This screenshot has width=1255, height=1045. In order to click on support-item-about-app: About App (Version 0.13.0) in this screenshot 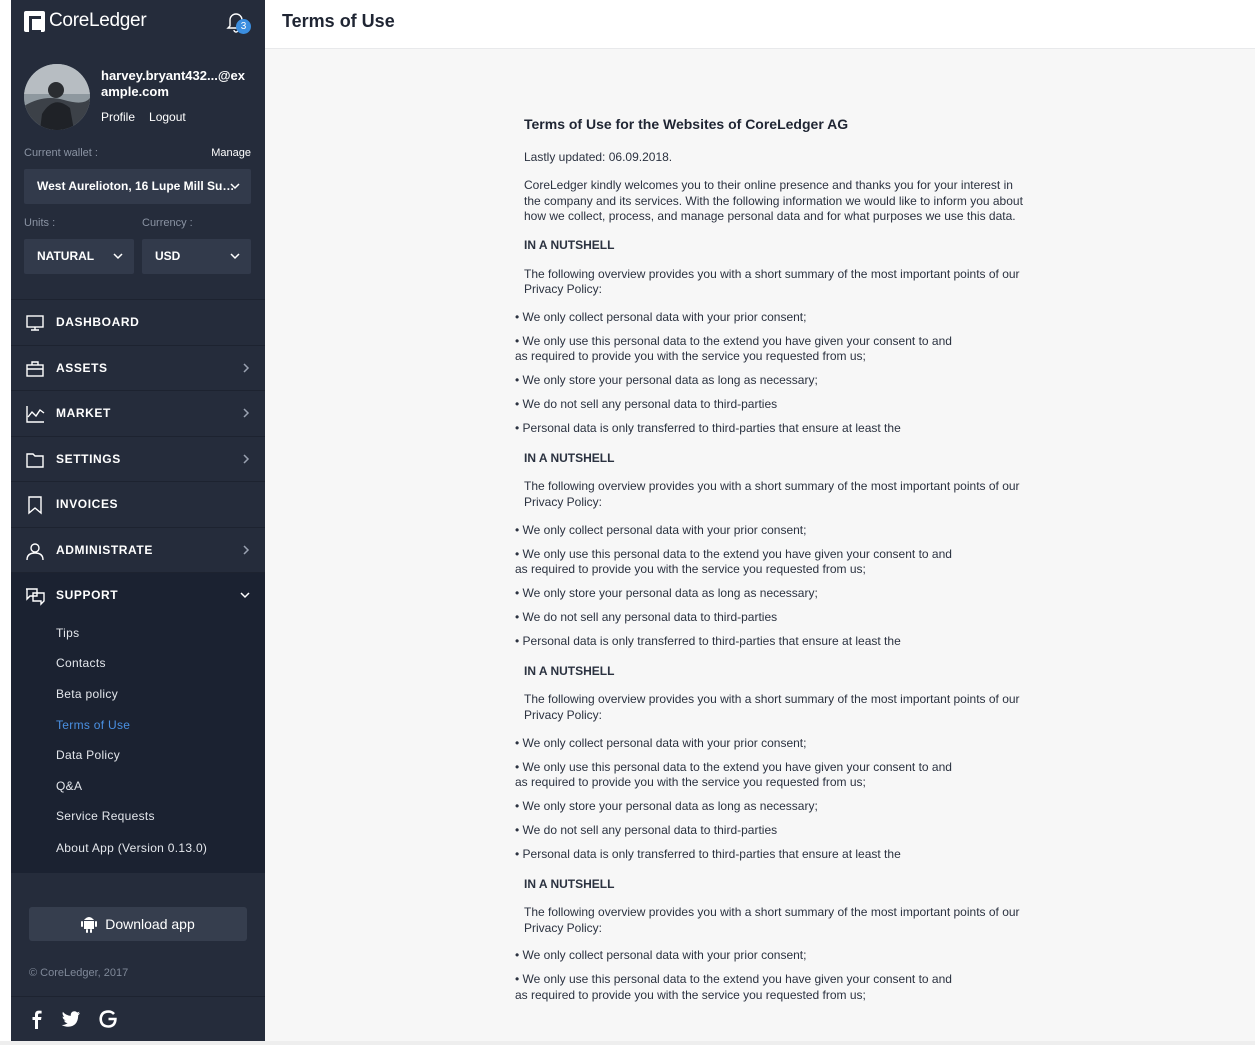, I will do `click(138, 852)`.